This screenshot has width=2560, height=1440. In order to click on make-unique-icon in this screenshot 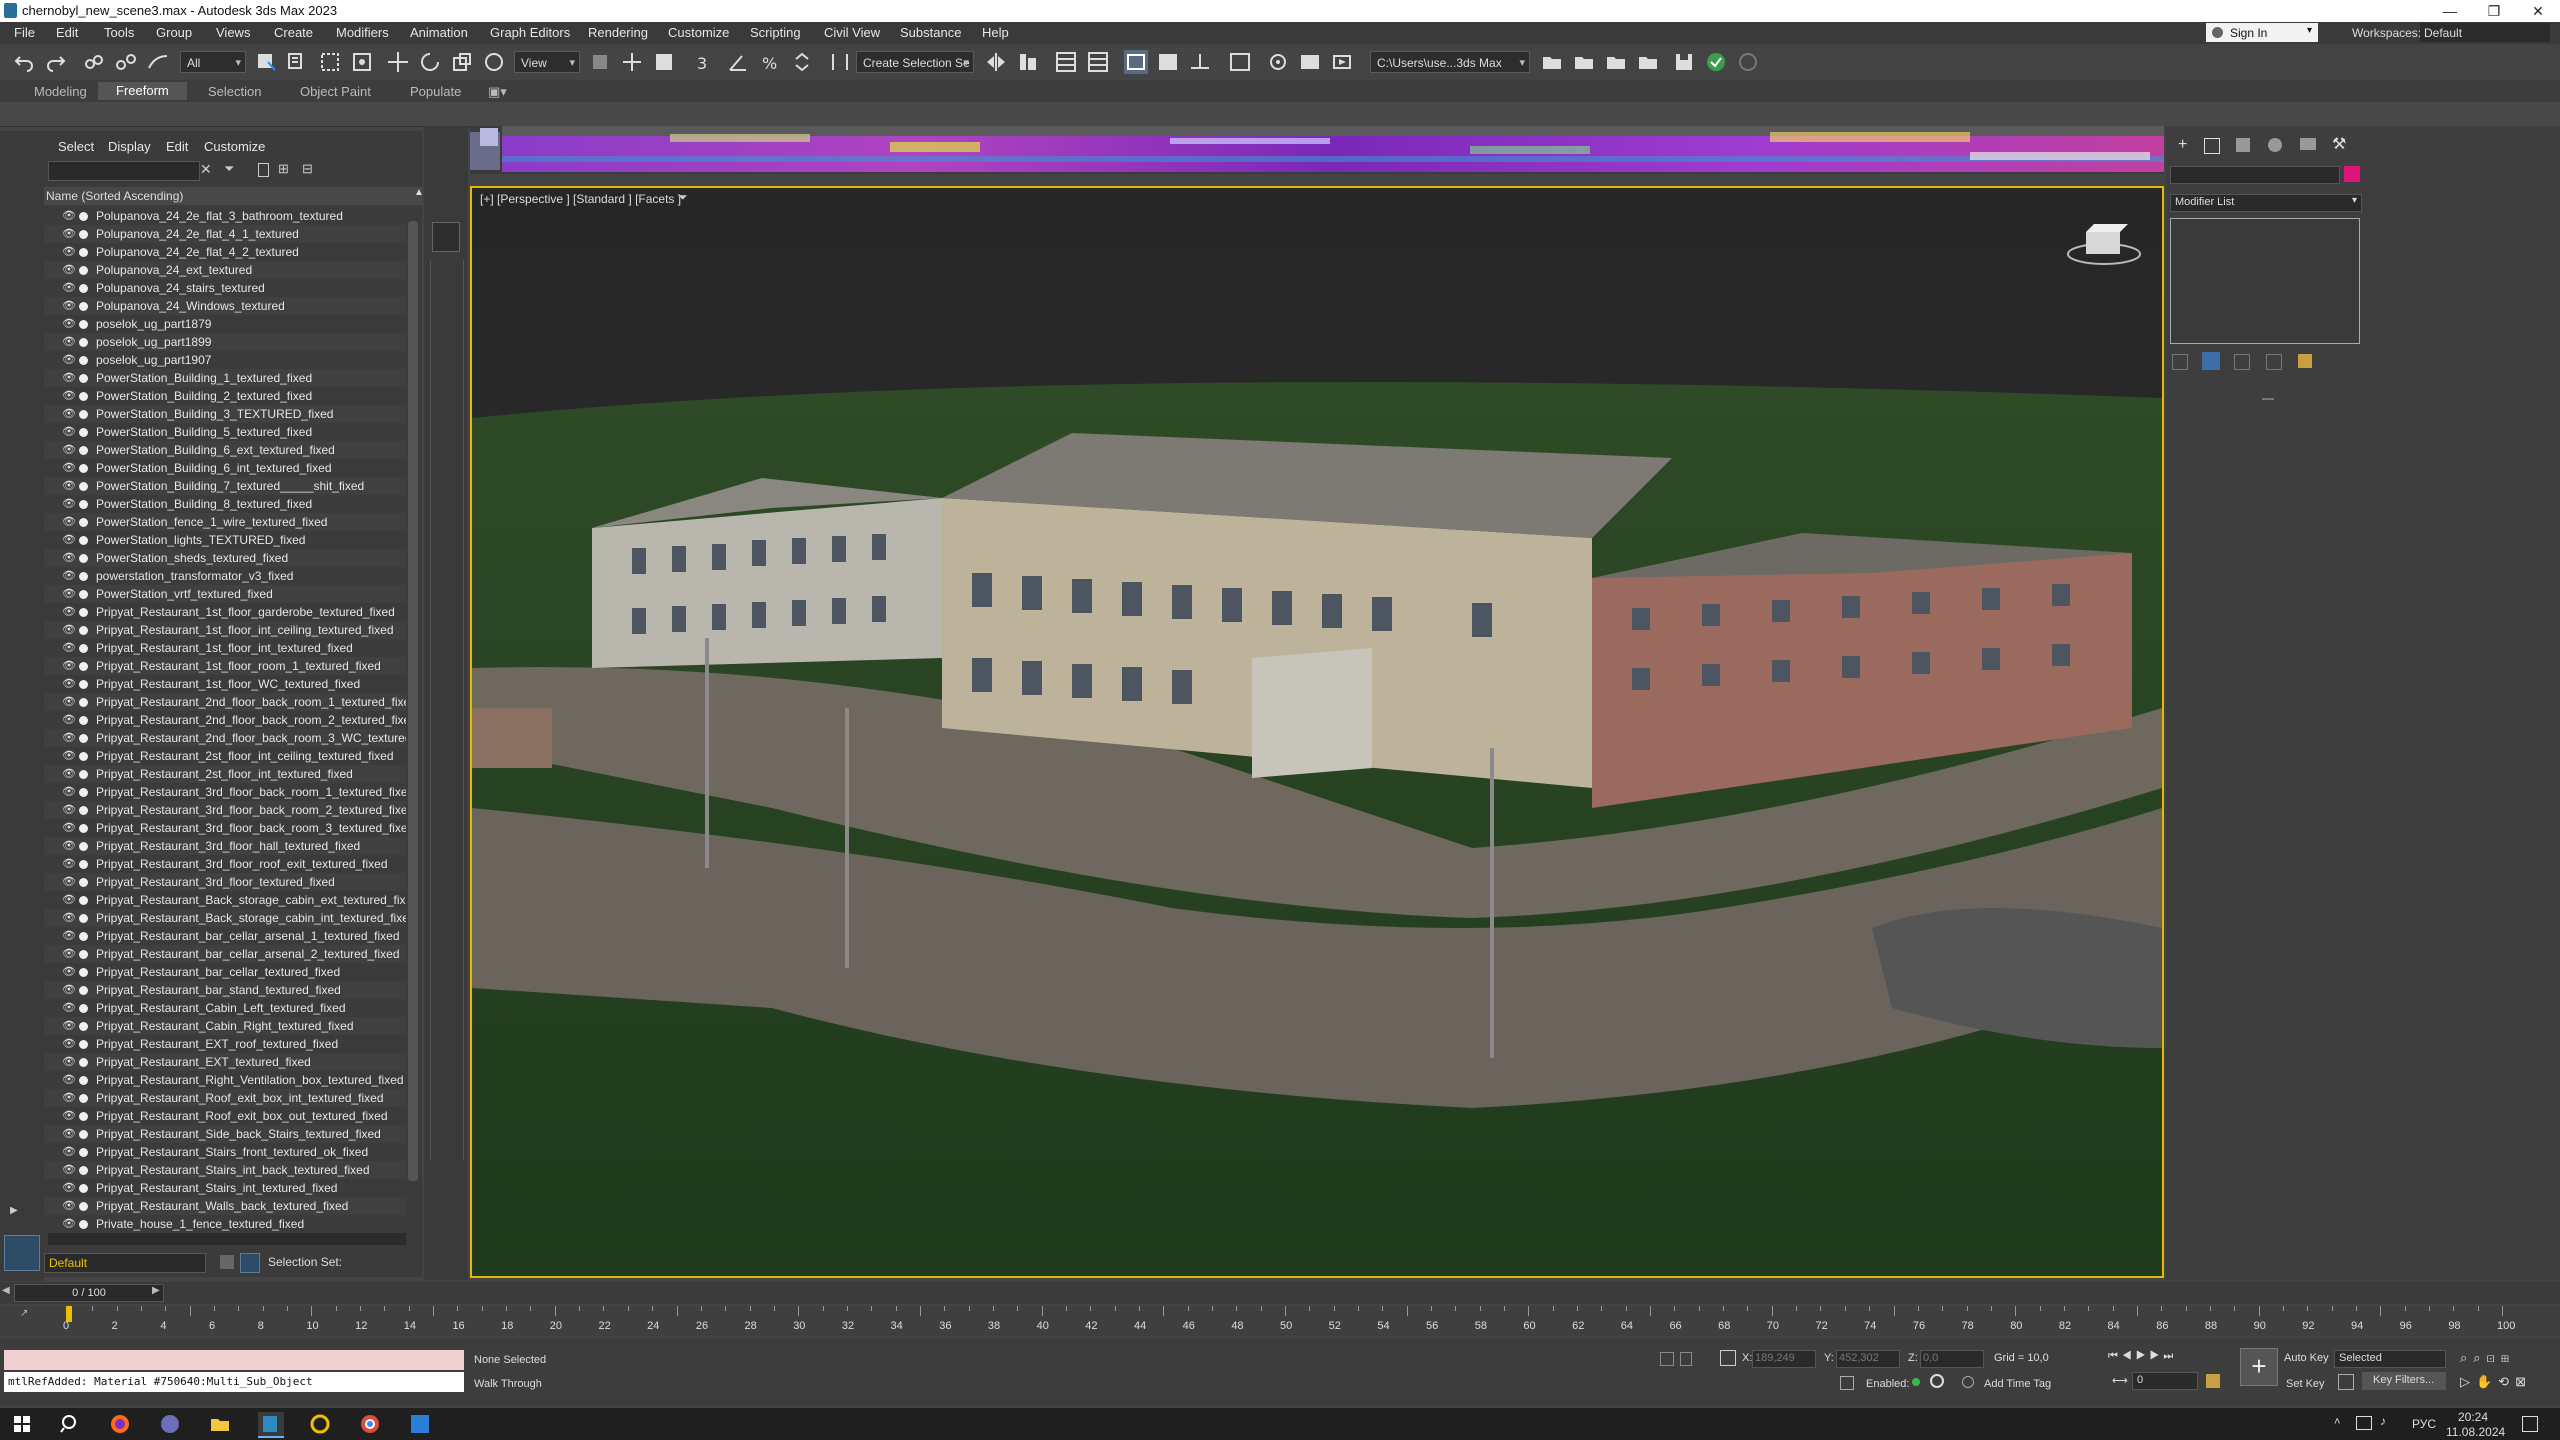, I will do `click(2242, 362)`.